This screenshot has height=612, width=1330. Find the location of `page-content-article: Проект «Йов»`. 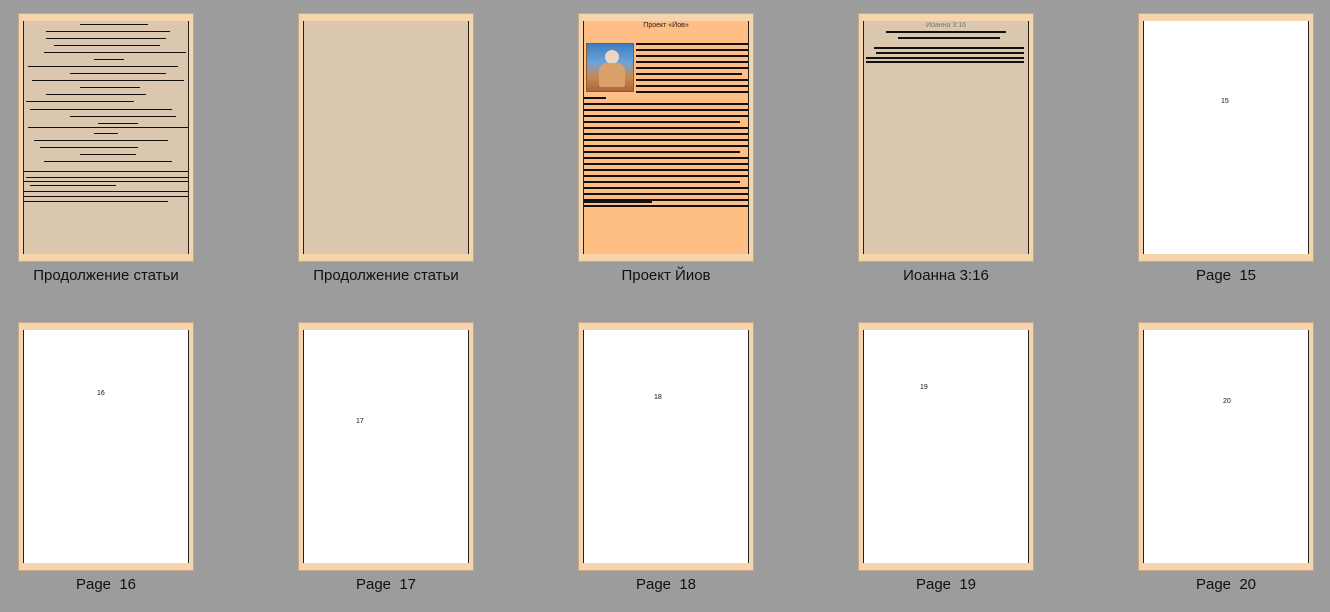

page-content-article: Проект «Йов» is located at coordinates (666, 137).